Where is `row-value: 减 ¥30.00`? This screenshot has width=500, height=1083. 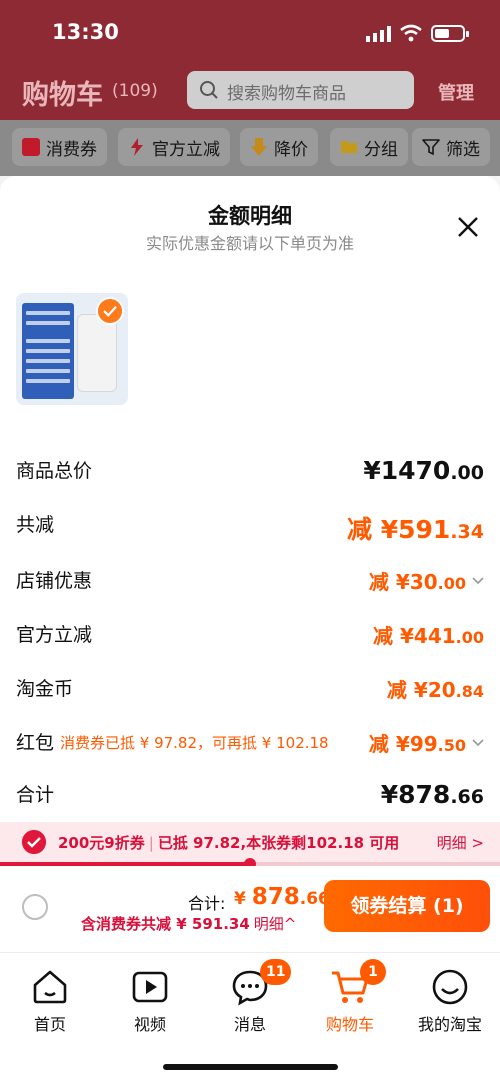
row-value: 减 ¥30.00 is located at coordinates (426, 580).